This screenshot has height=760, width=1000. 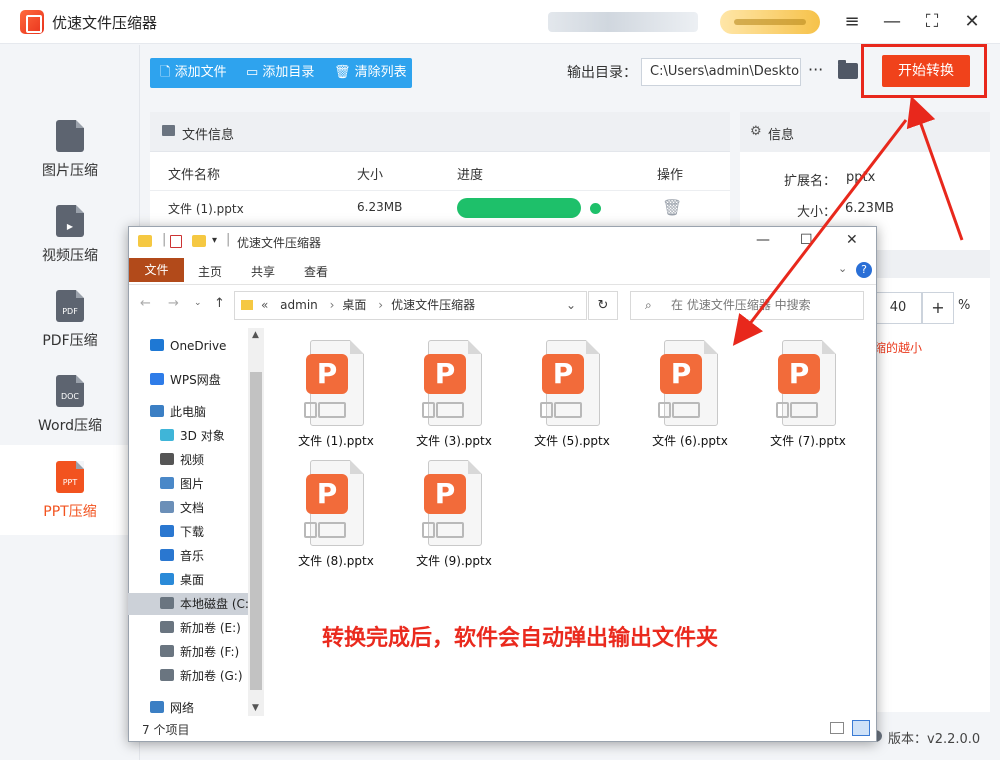 I want to click on output-dir-input: C:\Users\admin\Desktop, so click(x=721, y=72).